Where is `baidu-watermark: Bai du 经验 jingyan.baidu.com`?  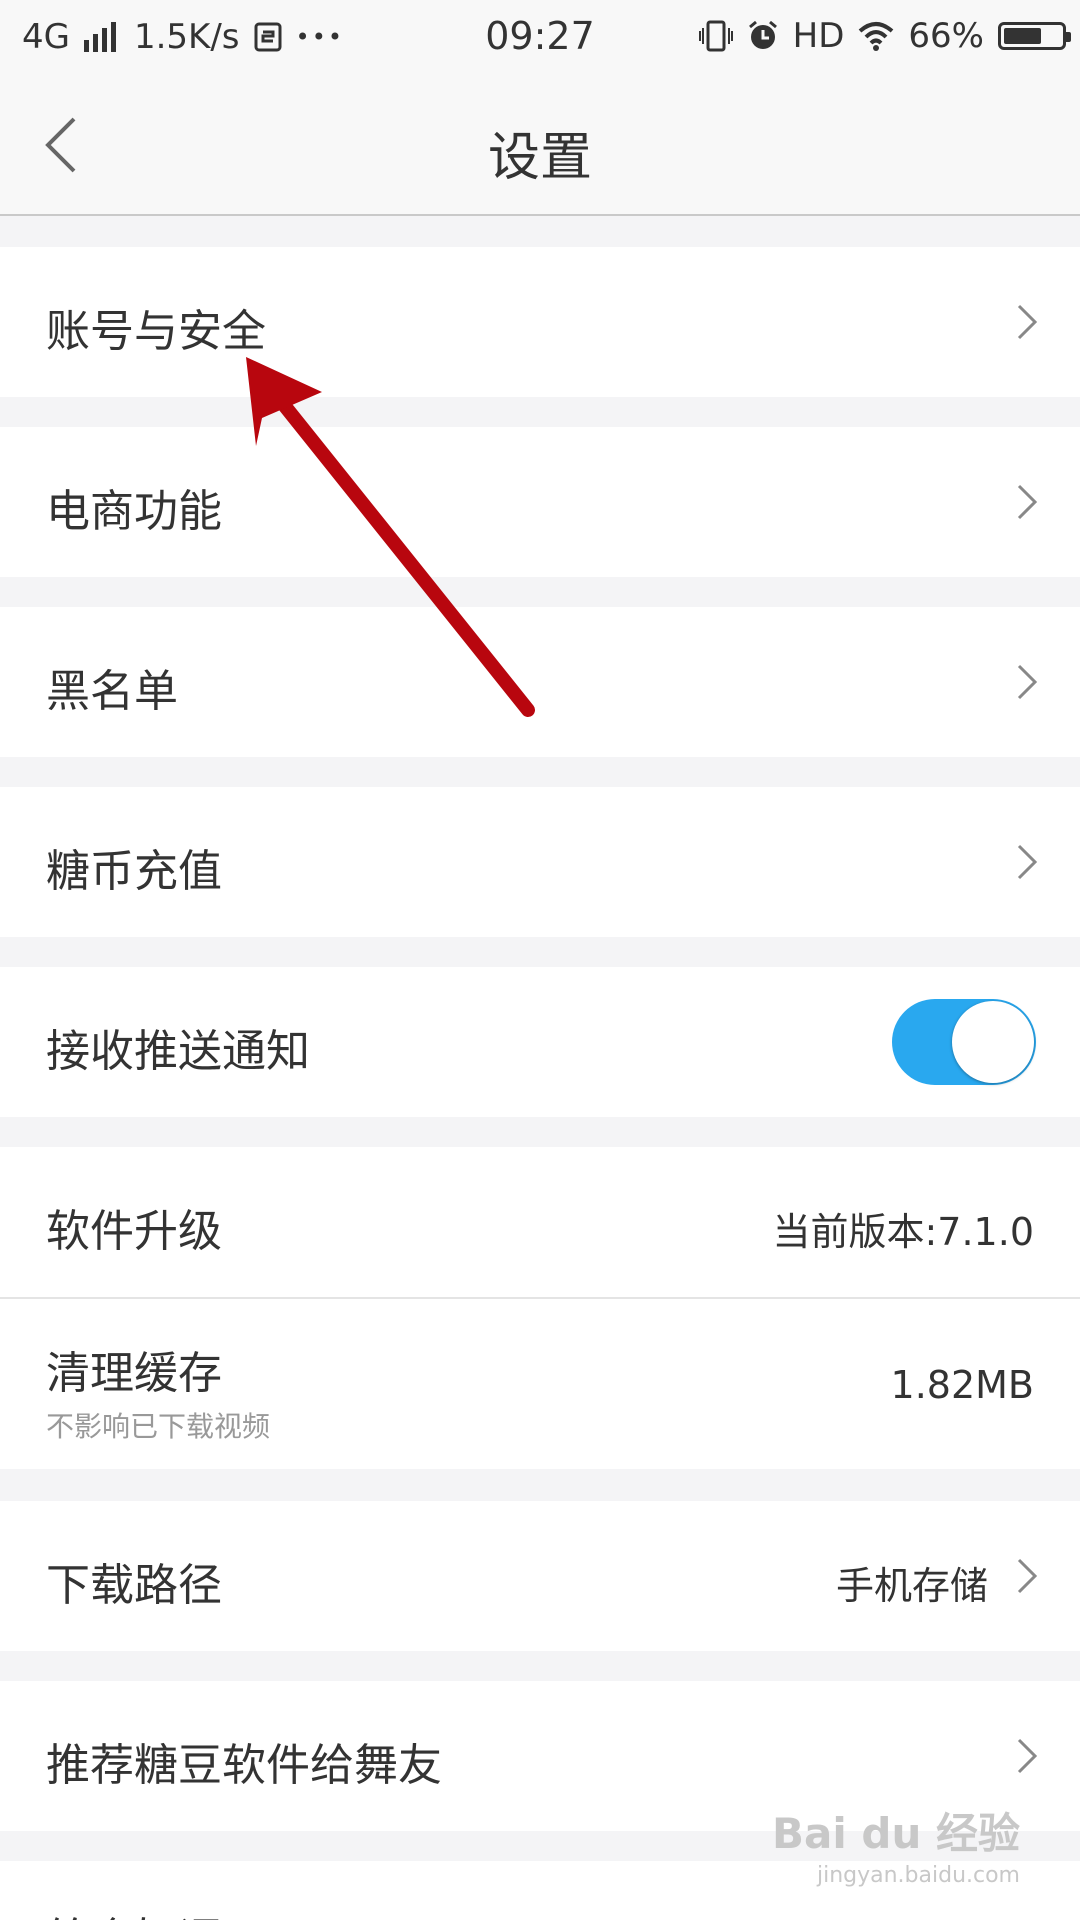
baidu-watermark: Bai du 经验 jingyan.baidu.com is located at coordinates (896, 1844).